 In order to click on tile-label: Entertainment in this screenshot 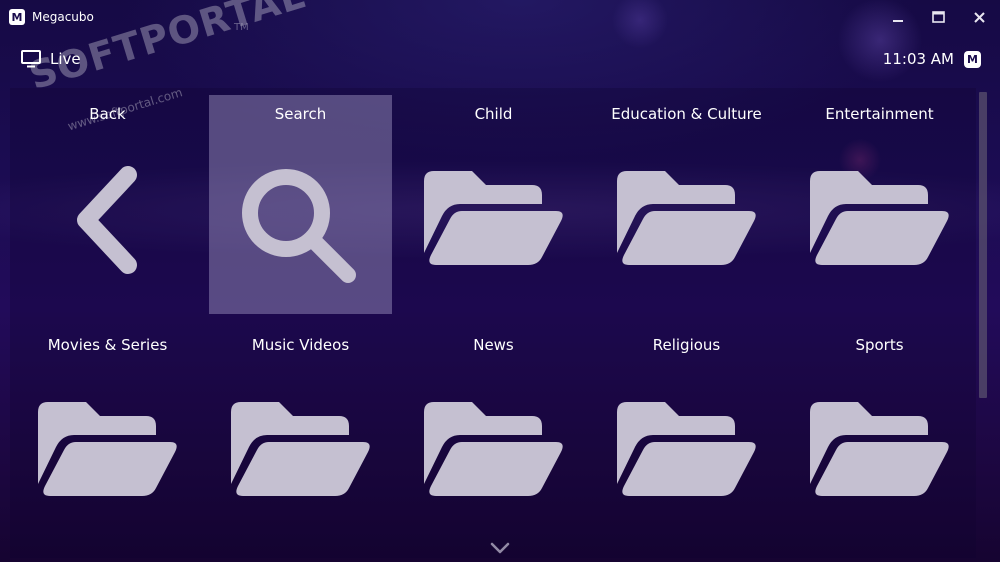, I will do `click(879, 114)`.